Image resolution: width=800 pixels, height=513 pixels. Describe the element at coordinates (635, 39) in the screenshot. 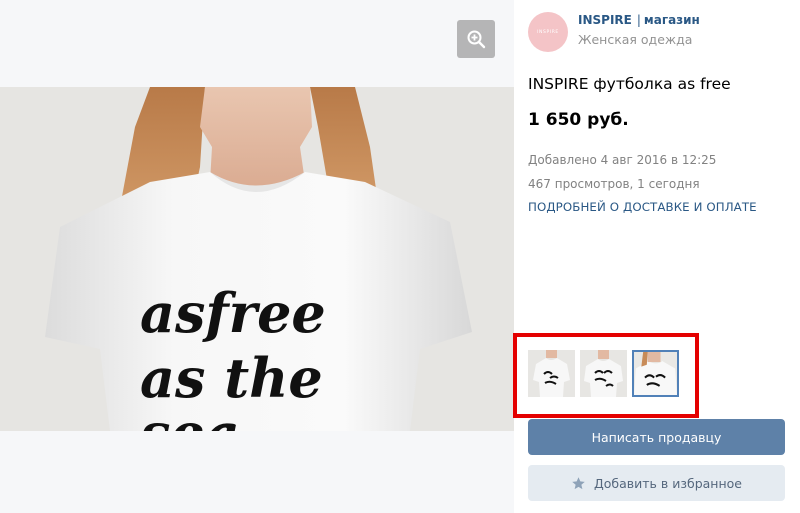

I see `shop-category: Женская одежда` at that location.